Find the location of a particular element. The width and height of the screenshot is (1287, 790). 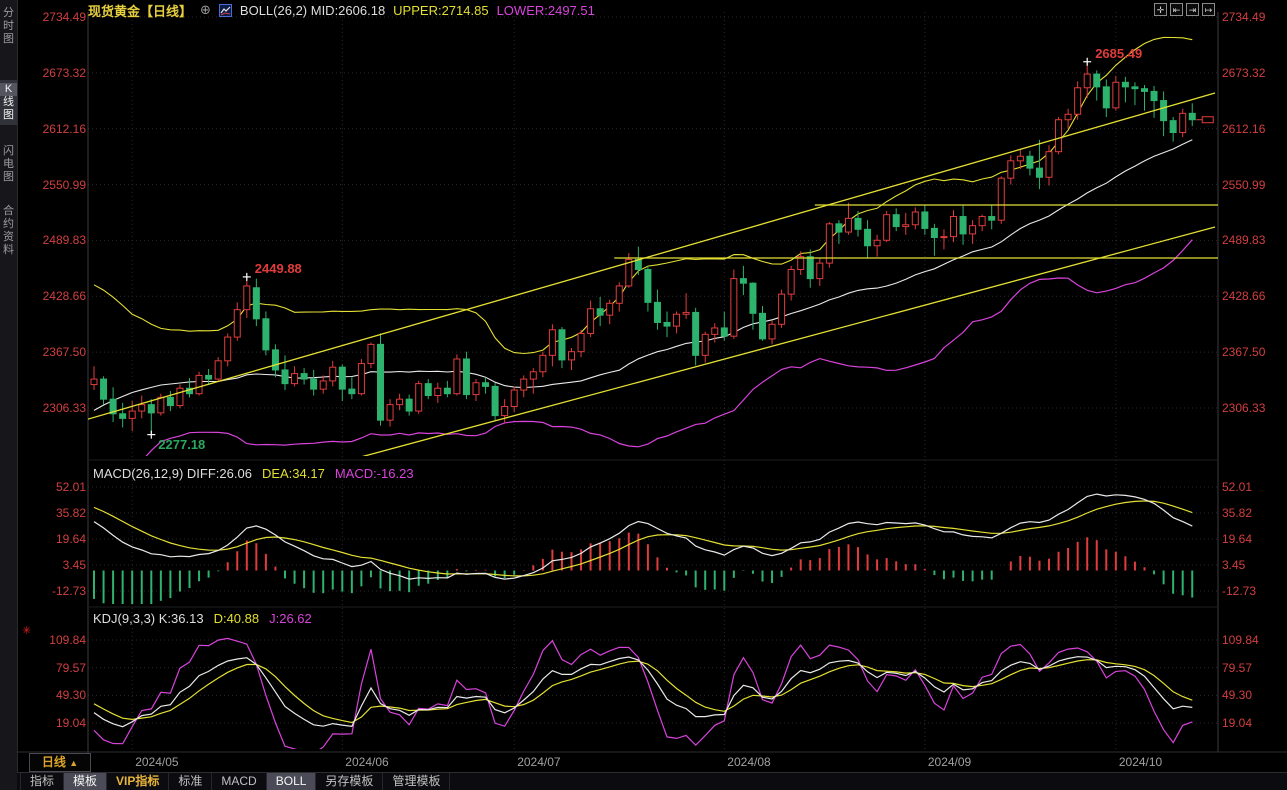

boll-indicator-label: BOLL(26,2) MID:2606.18 is located at coordinates (312, 10).